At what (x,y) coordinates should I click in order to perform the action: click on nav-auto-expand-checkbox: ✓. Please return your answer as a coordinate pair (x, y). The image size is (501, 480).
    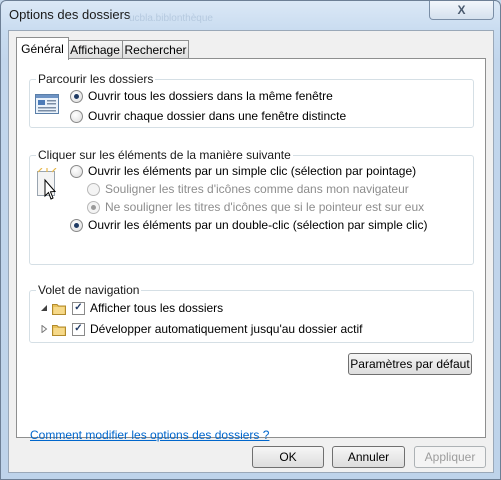
    Looking at the image, I should click on (78, 329).